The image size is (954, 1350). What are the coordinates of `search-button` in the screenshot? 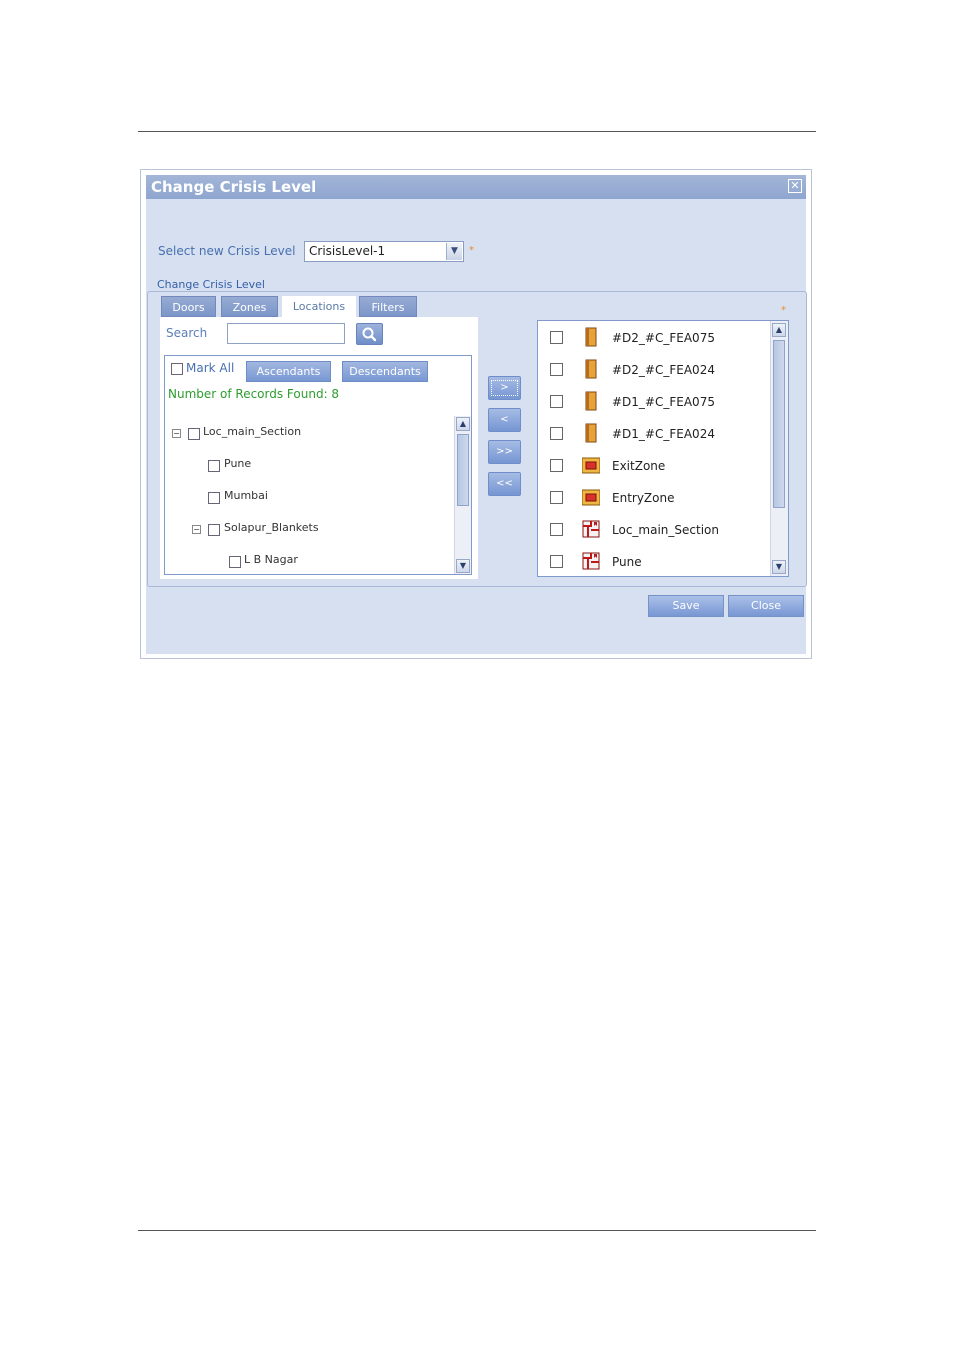 It's located at (369, 334).